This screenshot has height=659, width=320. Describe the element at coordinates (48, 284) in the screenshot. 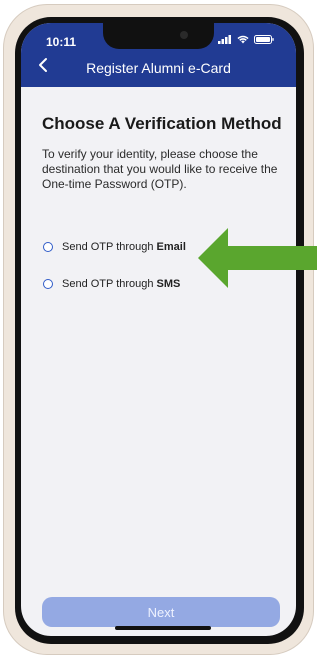

I see `radio-sms` at that location.